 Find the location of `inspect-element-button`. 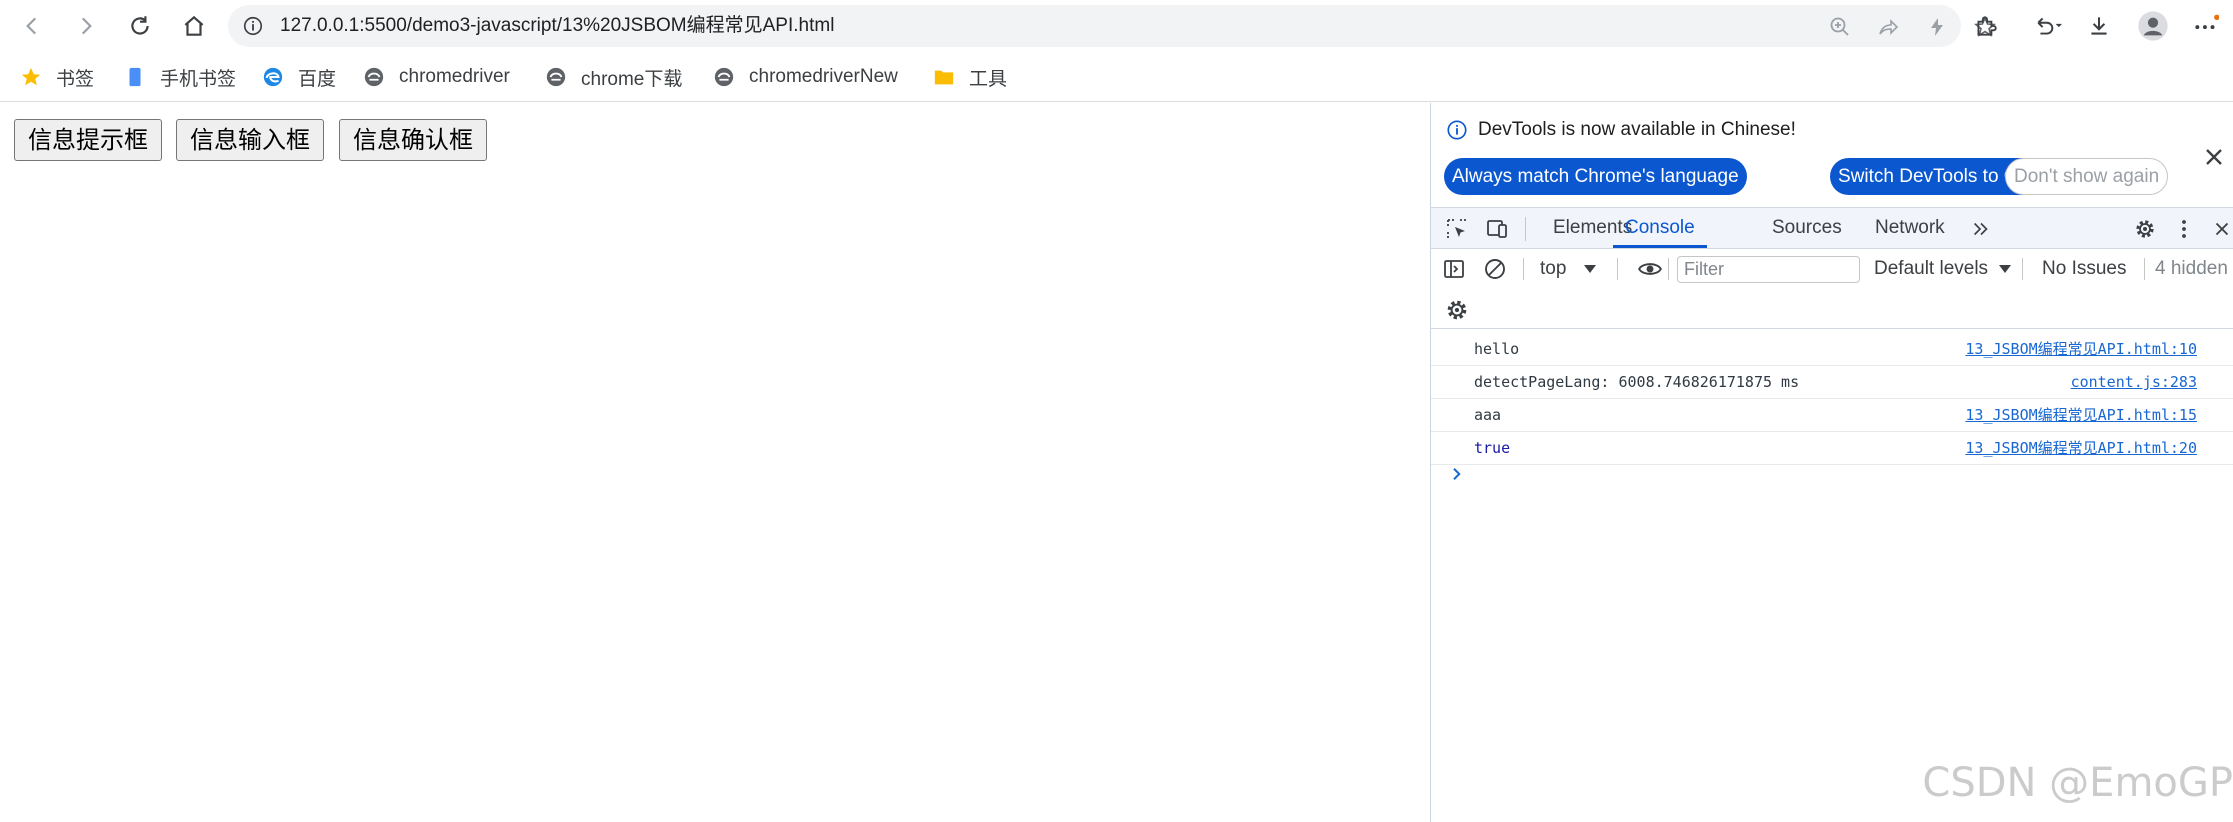

inspect-element-button is located at coordinates (1457, 229).